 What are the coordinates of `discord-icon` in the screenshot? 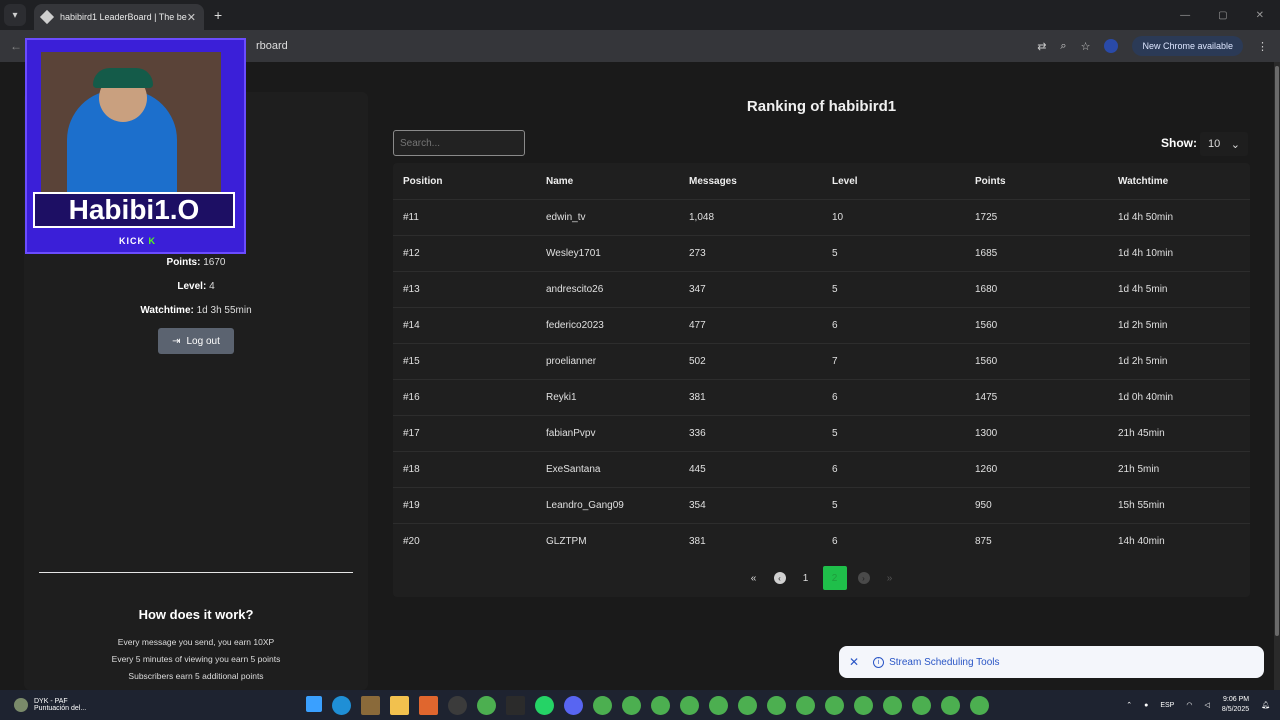 It's located at (574, 705).